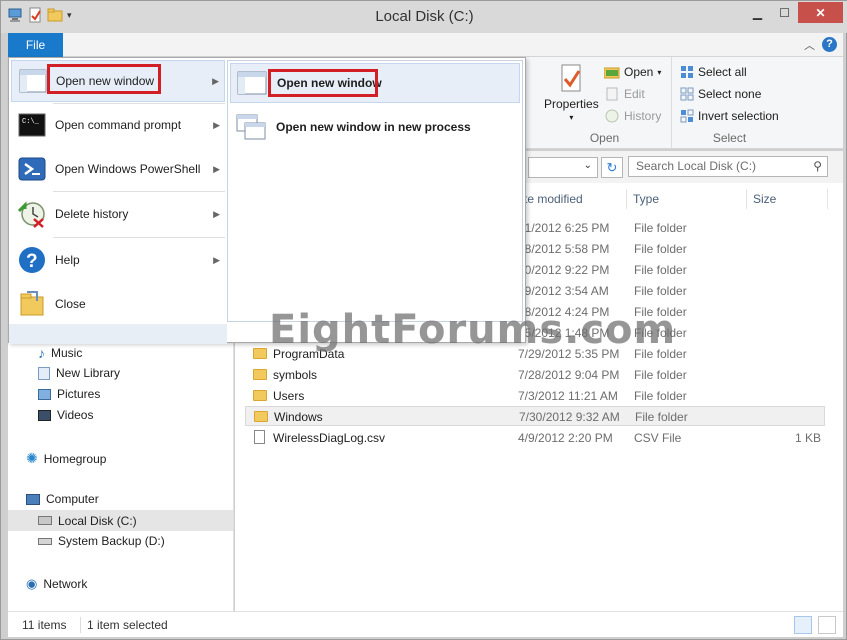 This screenshot has width=847, height=640. I want to click on search-input: Search Local Disk (C:) ⚲, so click(728, 166).